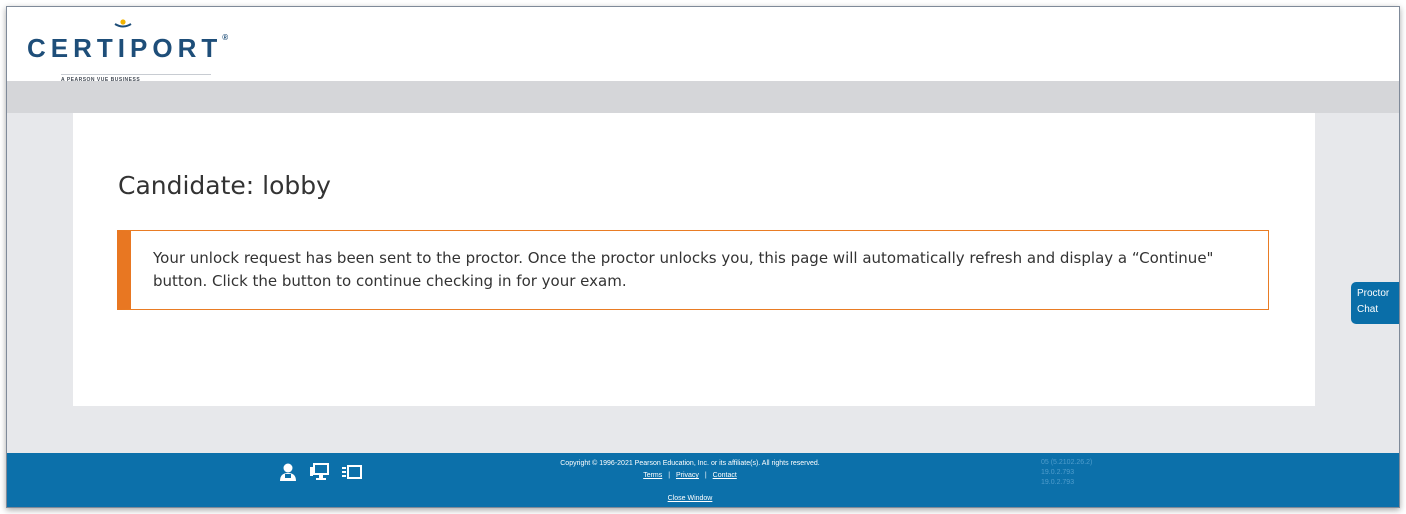 This screenshot has width=1406, height=514. Describe the element at coordinates (1067, 462) in the screenshot. I see `version-line: 05 (5.2102.26.2)` at that location.